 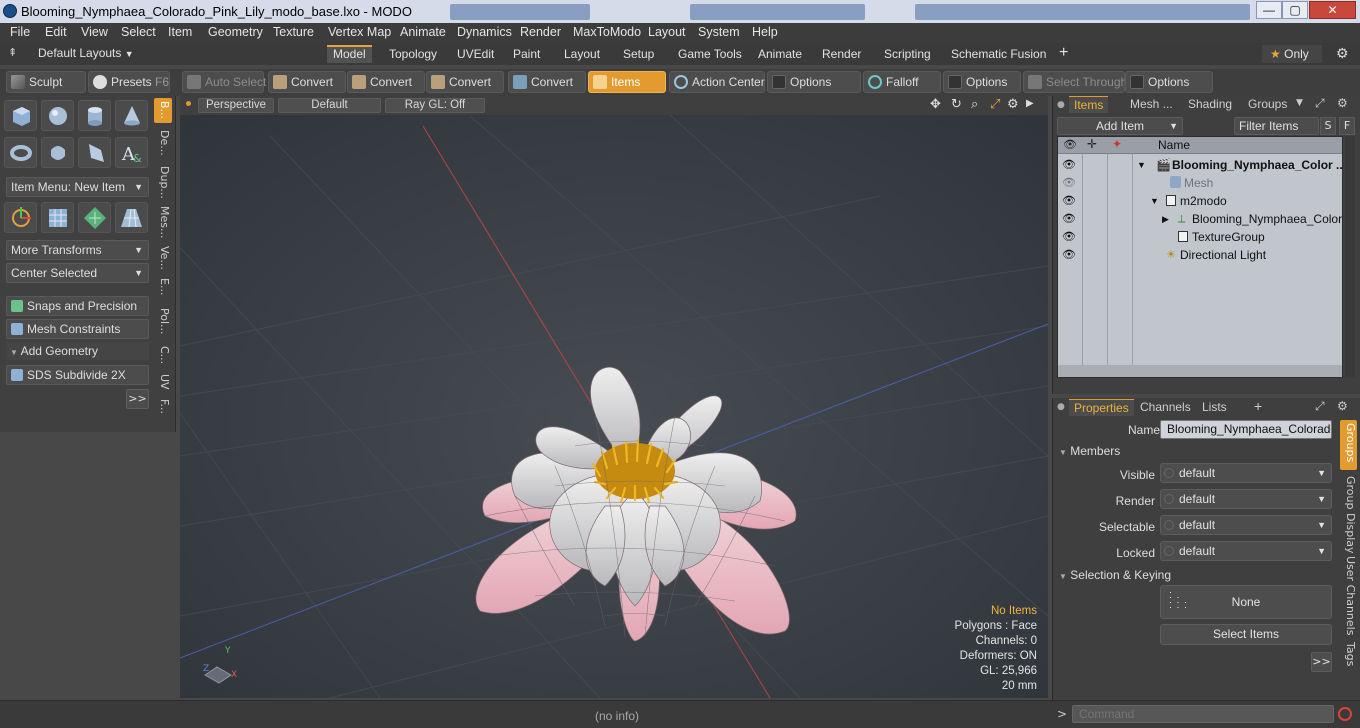 I want to click on close-button: ✕, so click(x=1332, y=10).